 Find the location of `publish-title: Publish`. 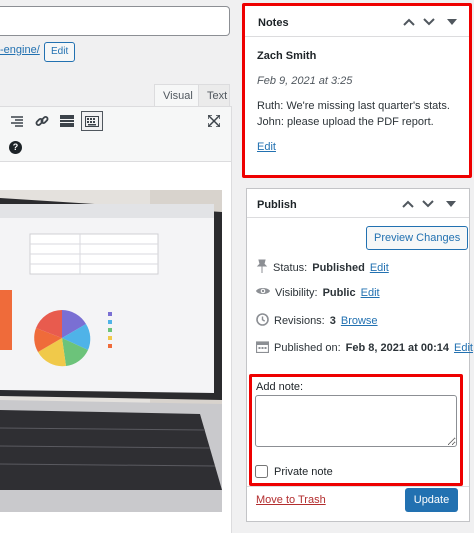

publish-title: Publish is located at coordinates (277, 205).